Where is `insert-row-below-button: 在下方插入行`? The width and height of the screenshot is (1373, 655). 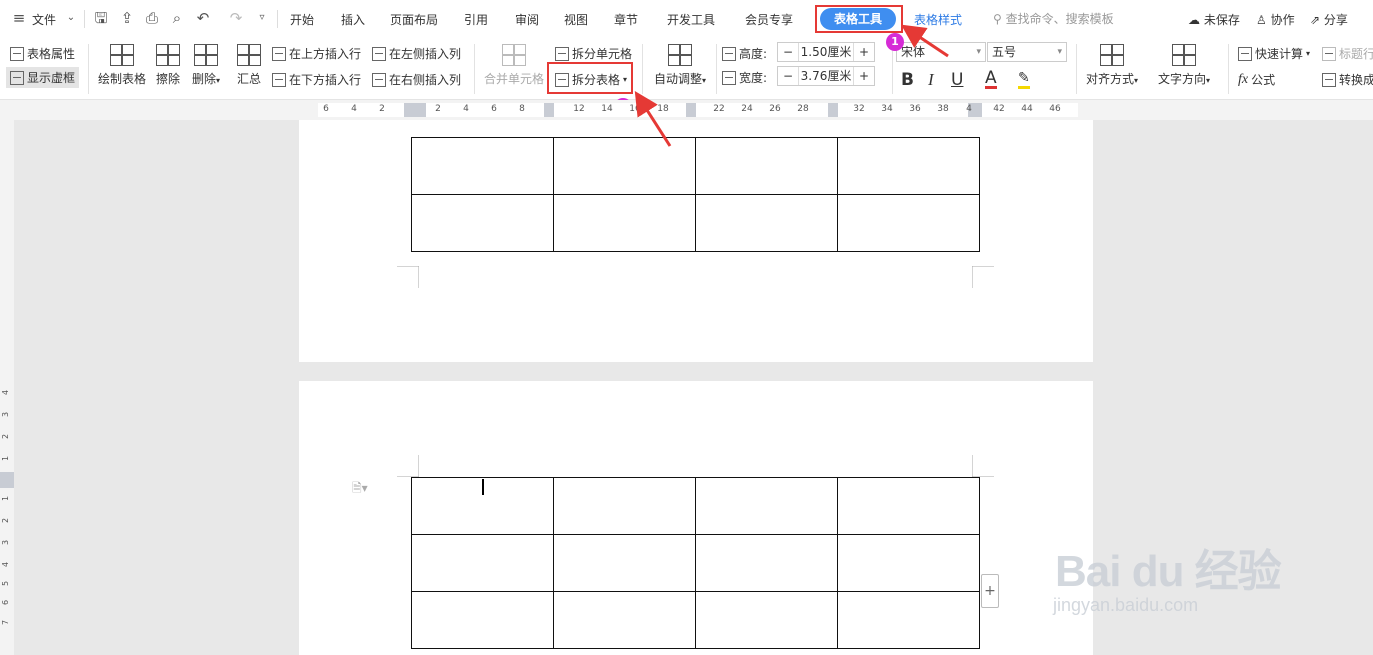
insert-row-below-button: 在下方插入行 is located at coordinates (316, 79).